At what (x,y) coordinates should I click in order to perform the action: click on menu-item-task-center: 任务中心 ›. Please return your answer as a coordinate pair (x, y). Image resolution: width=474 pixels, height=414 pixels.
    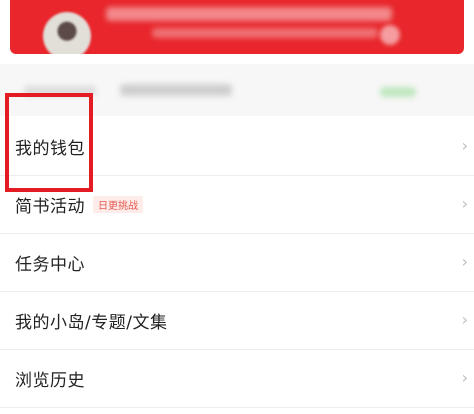
    Looking at the image, I should click on (237, 263).